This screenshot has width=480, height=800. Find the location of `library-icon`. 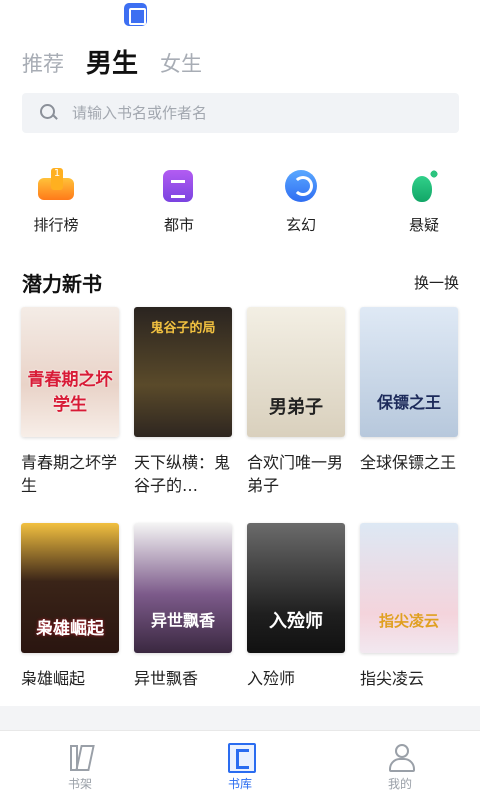

library-icon is located at coordinates (241, 758).